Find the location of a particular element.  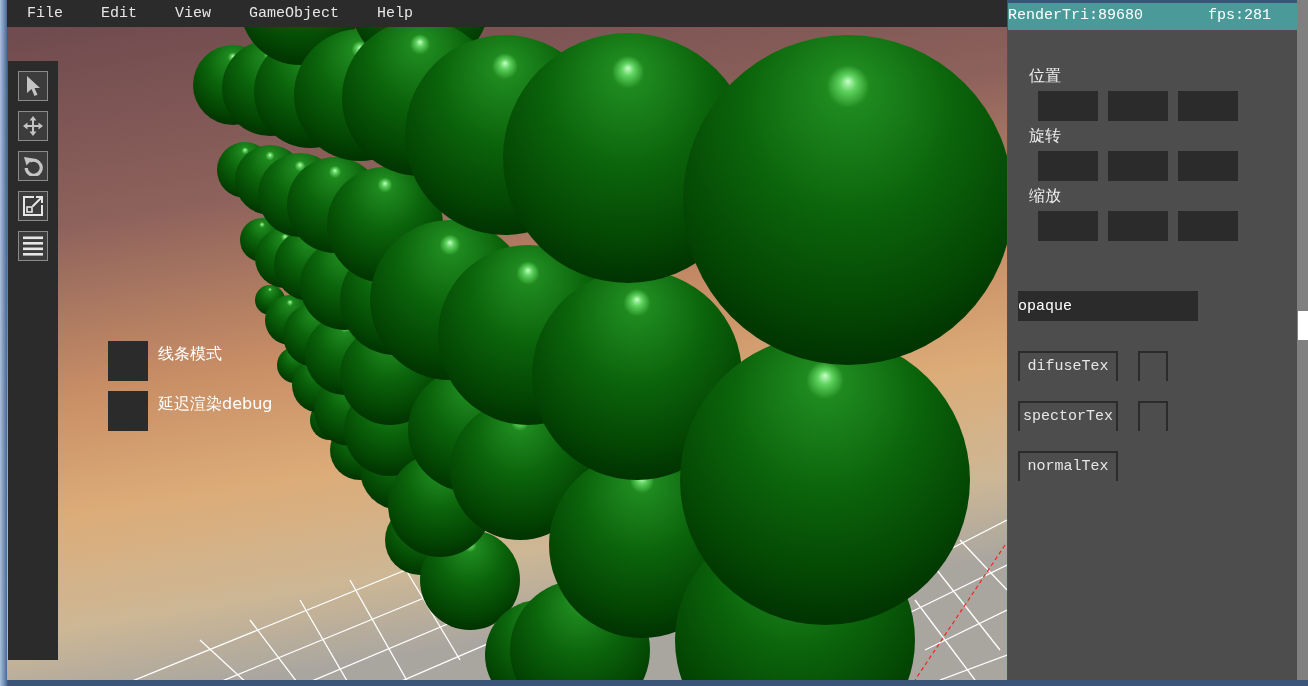

texture-button: difuseTex is located at coordinates (1068, 366).